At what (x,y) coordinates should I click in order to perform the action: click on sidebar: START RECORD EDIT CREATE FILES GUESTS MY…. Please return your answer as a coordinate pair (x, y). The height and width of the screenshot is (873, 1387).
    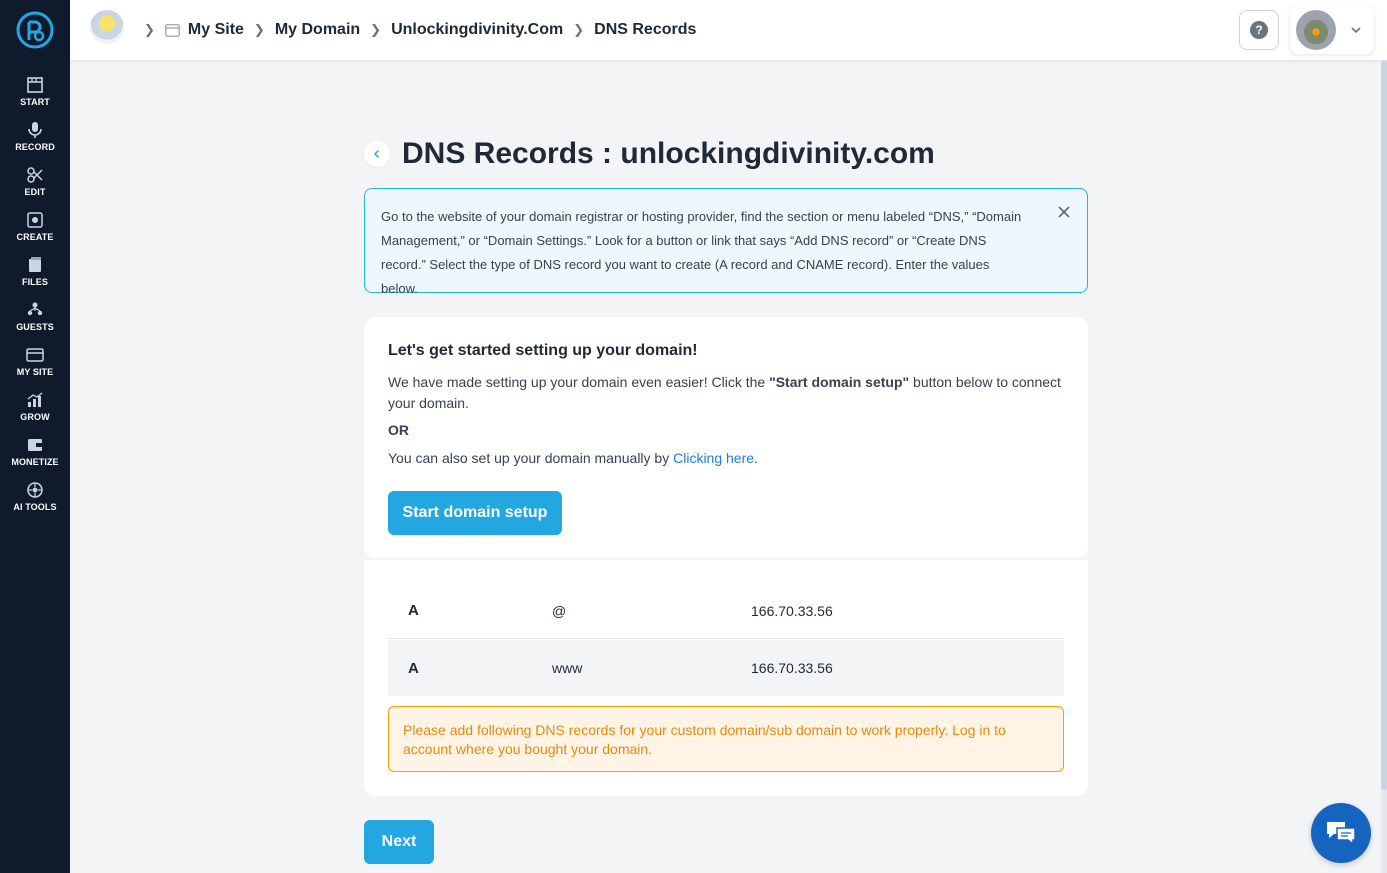
    Looking at the image, I should click on (35, 436).